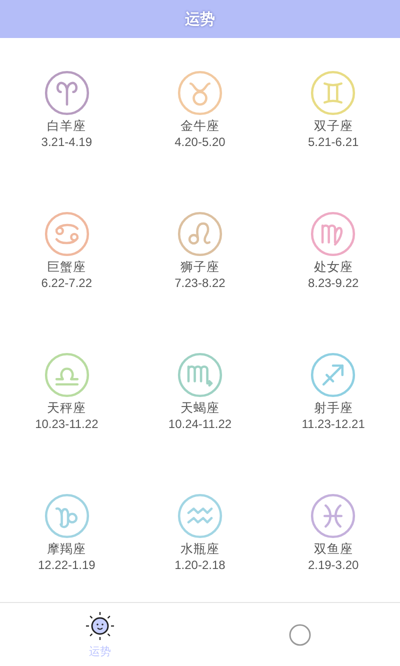 The height and width of the screenshot is (666, 400). What do you see at coordinates (333, 267) in the screenshot?
I see `sign-name: 处女座` at bounding box center [333, 267].